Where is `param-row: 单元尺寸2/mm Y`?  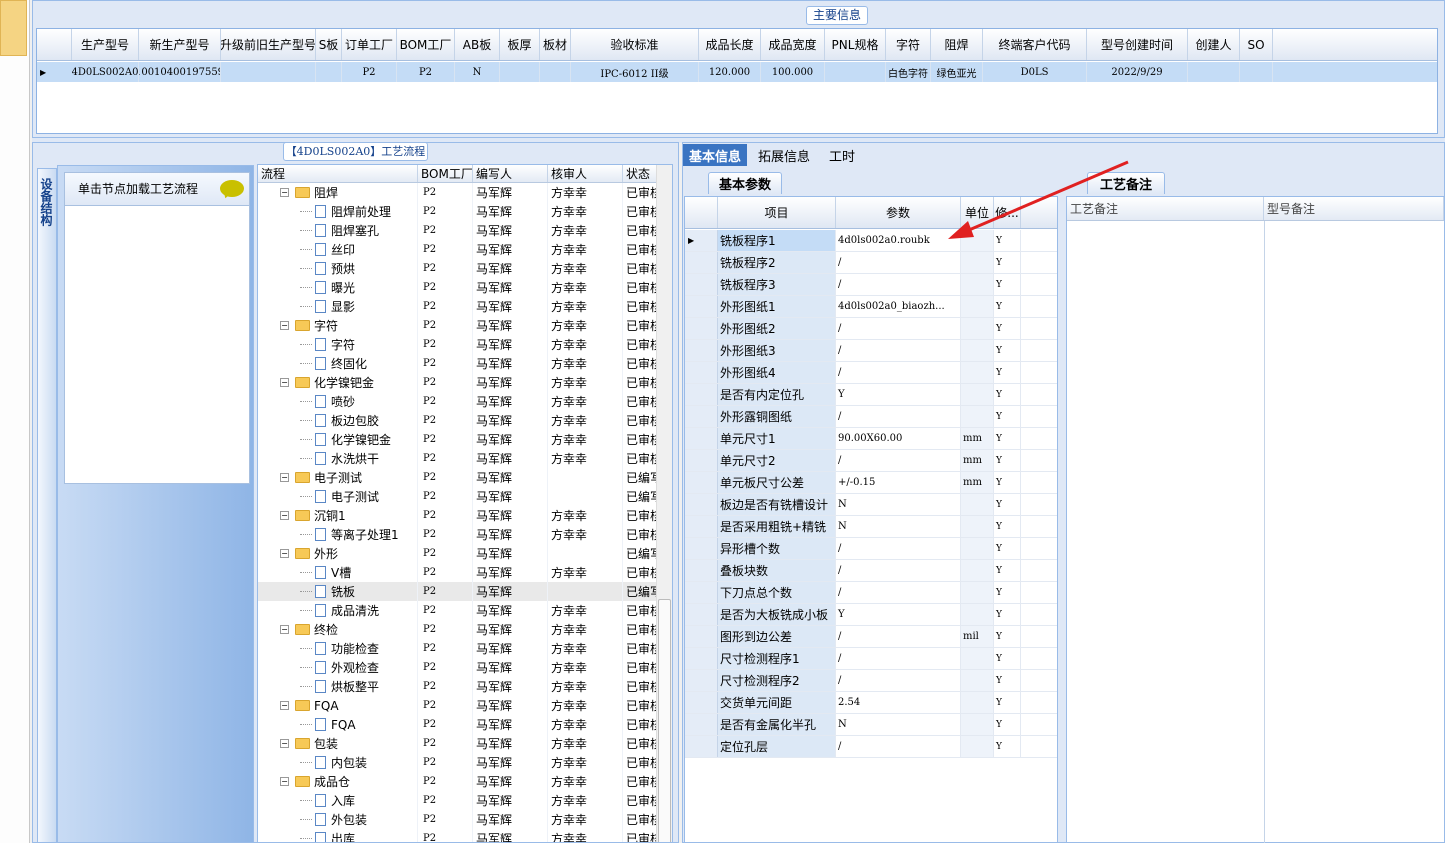 param-row: 单元尺寸2/mm Y is located at coordinates (871, 461).